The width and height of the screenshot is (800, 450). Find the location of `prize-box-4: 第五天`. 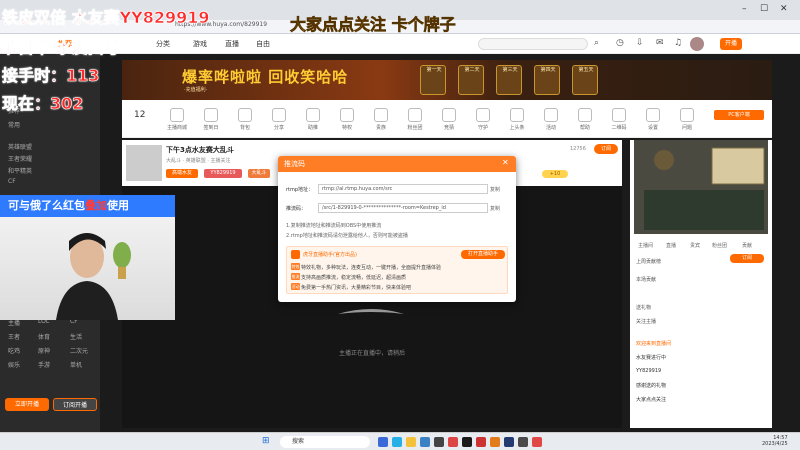

prize-box-4: 第五天 is located at coordinates (585, 80).